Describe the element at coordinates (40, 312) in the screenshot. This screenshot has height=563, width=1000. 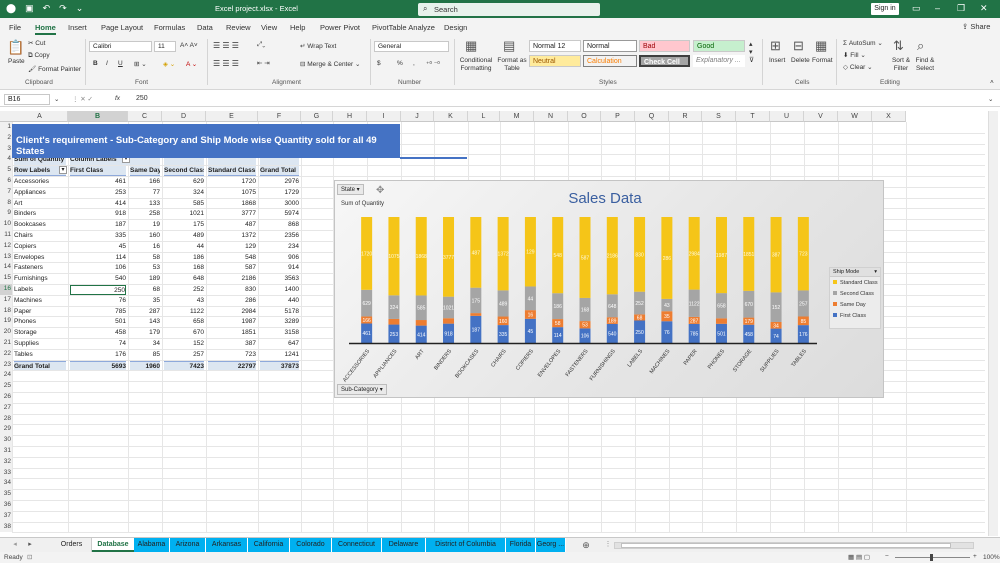
I see `pivot-row-label: Paper` at that location.